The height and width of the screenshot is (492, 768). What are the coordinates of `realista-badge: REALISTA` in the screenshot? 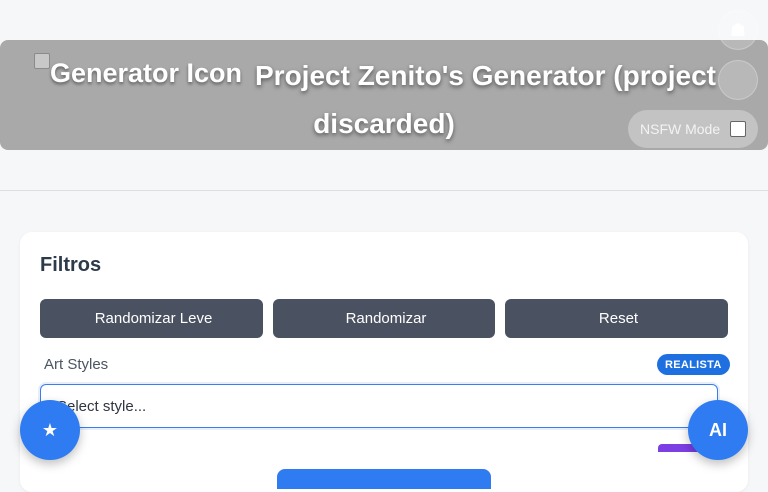 It's located at (693, 364).